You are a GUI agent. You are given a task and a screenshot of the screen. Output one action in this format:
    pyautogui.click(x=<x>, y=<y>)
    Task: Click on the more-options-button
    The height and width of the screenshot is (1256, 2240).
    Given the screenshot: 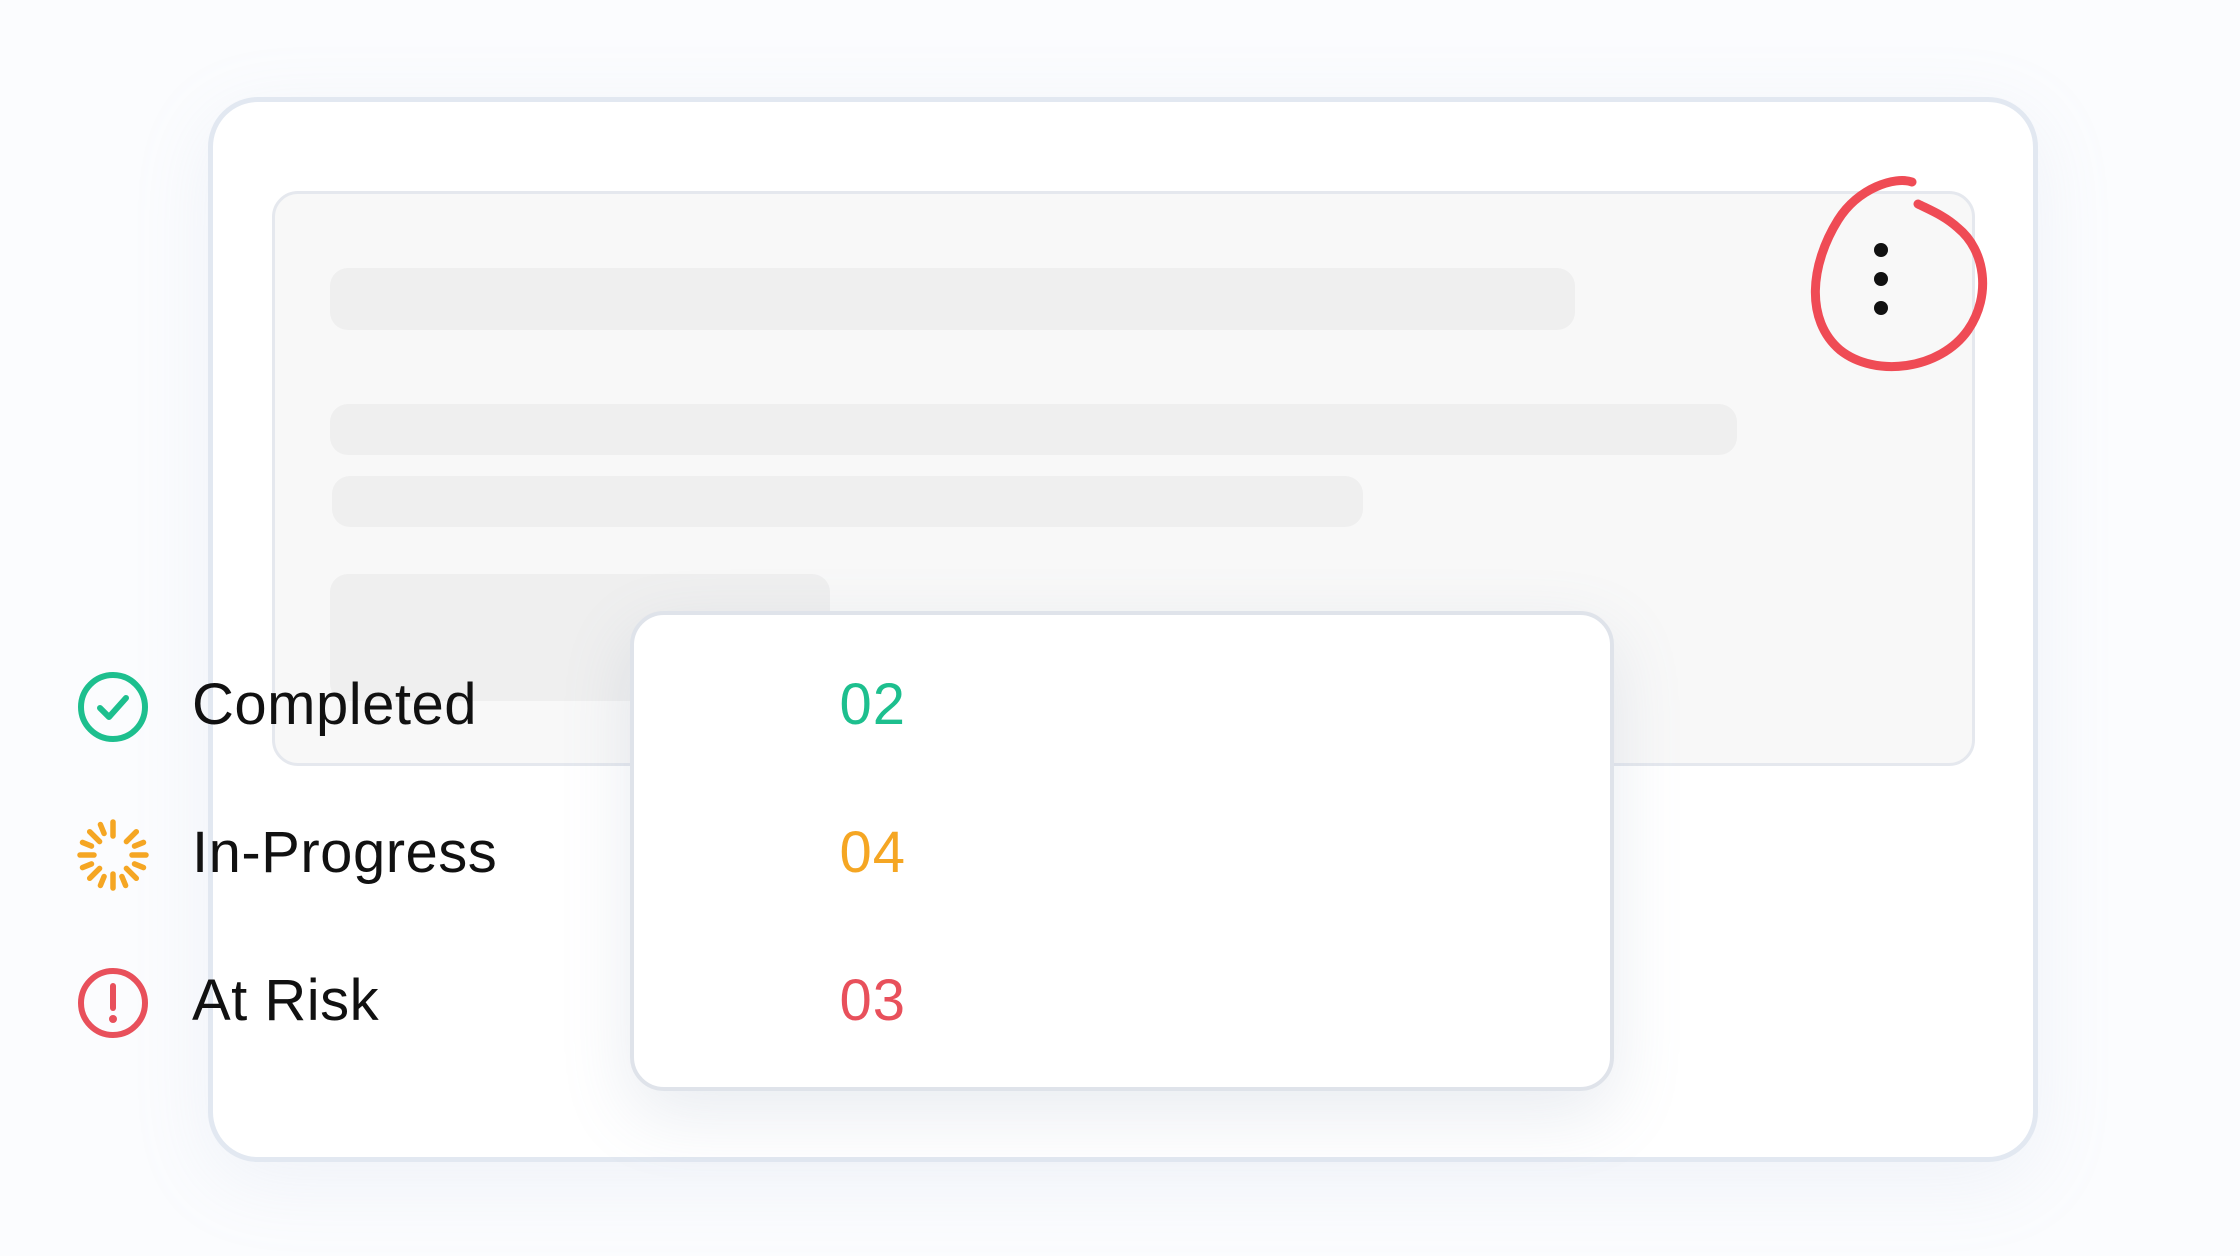 What is the action you would take?
    pyautogui.click(x=1881, y=283)
    